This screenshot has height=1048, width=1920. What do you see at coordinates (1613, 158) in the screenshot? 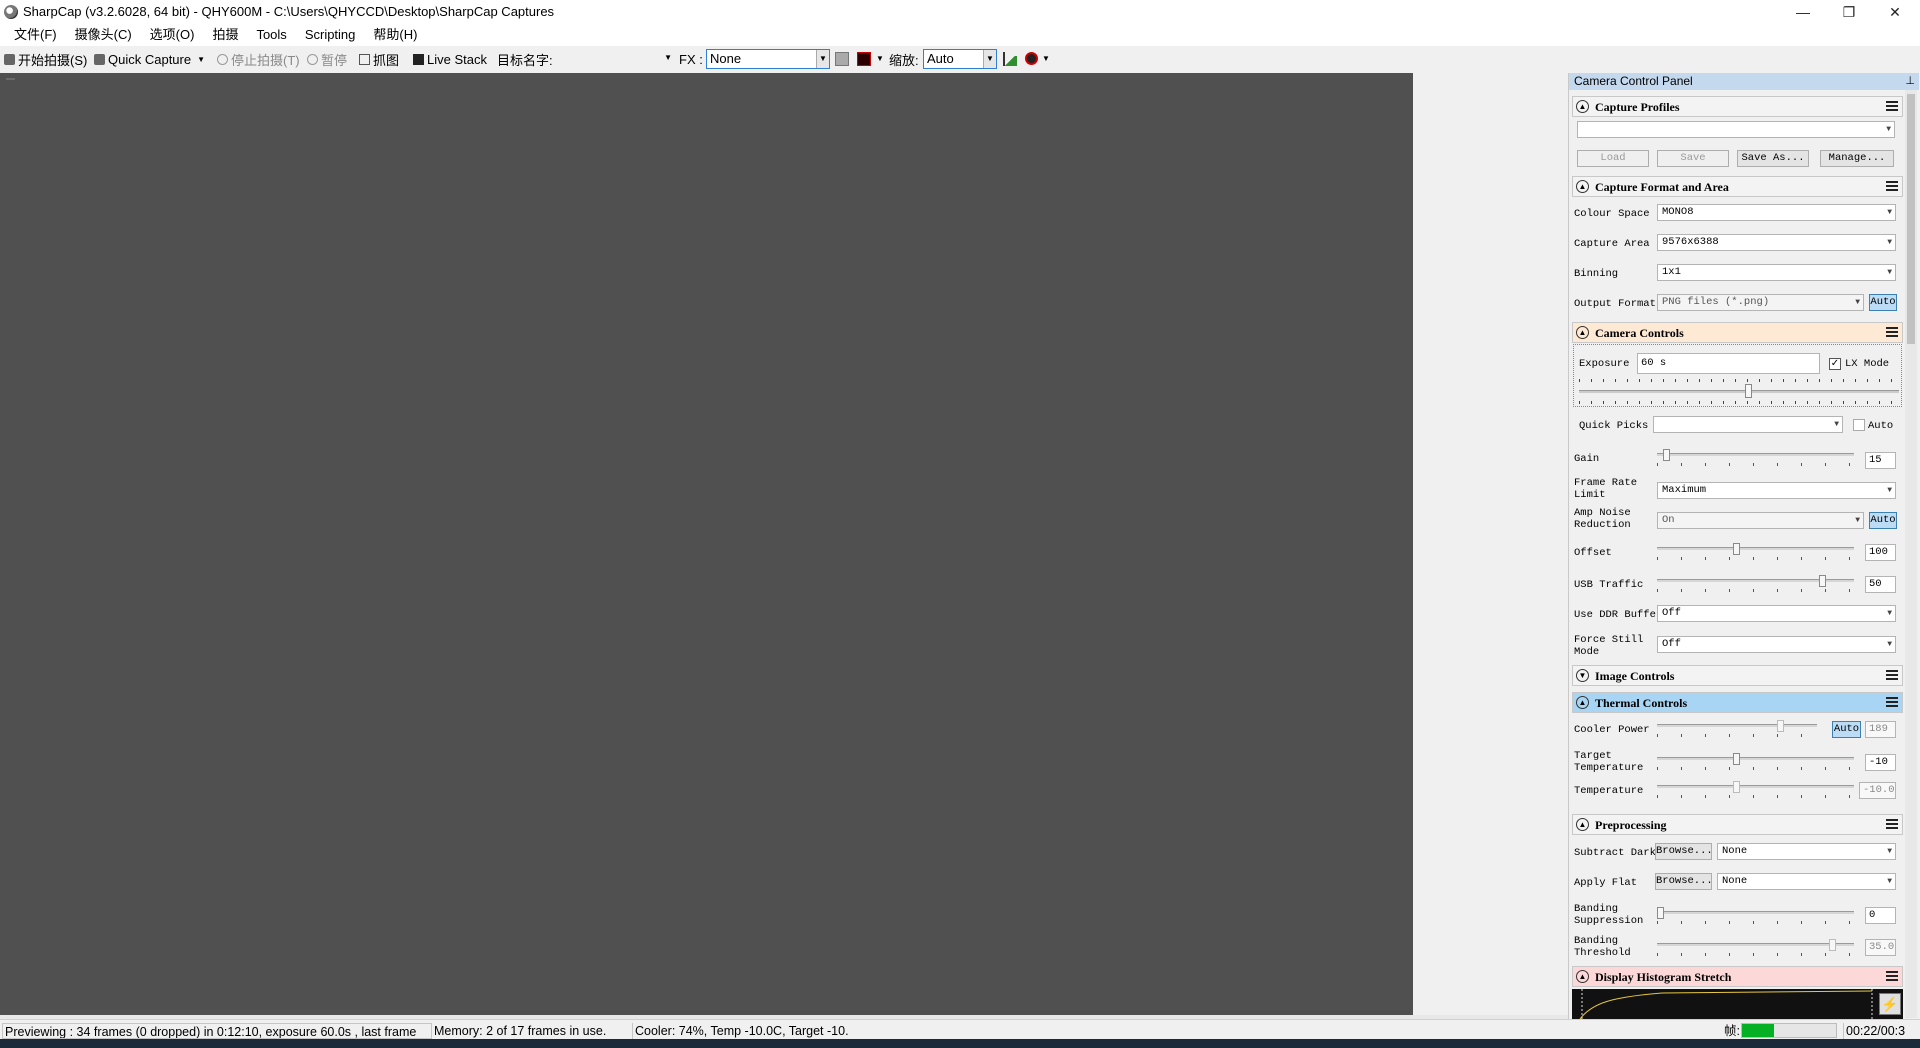
I see `load-button: Load` at bounding box center [1613, 158].